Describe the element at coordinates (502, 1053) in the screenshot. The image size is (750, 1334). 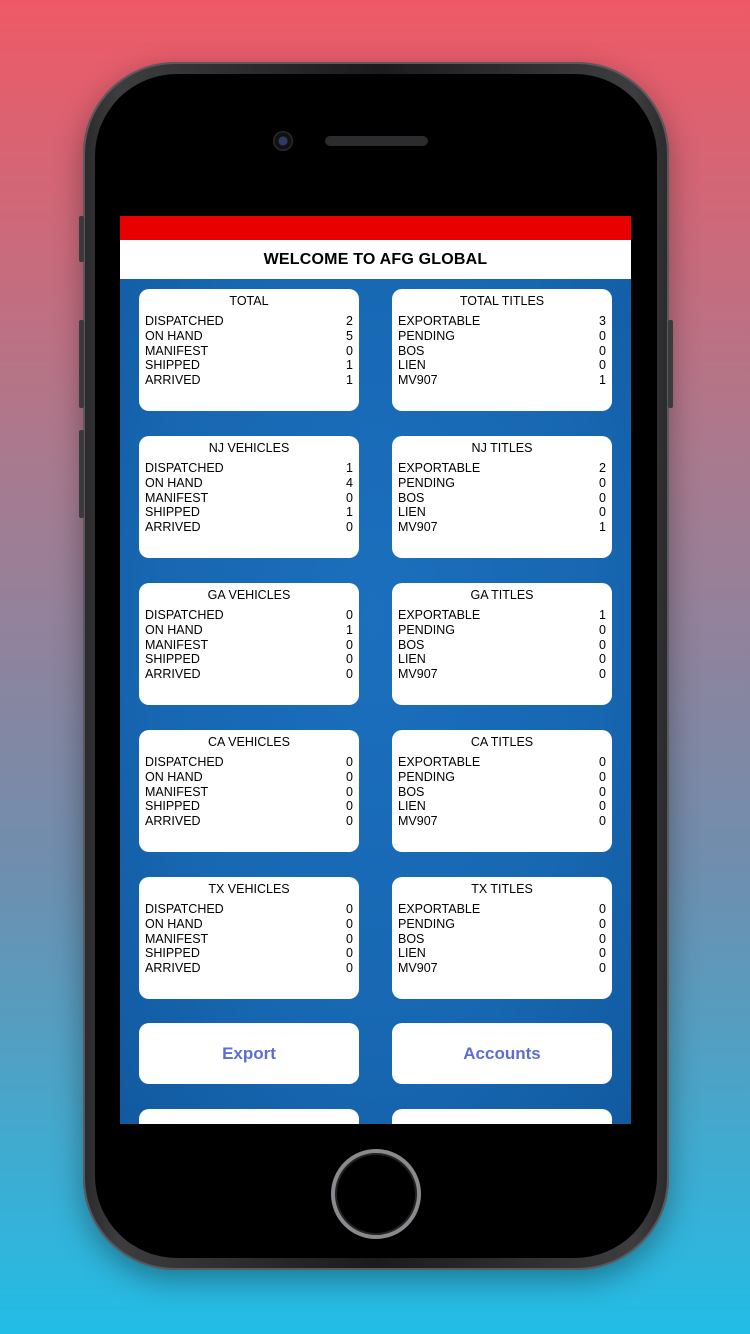
I see `accounts-button: Accounts` at that location.